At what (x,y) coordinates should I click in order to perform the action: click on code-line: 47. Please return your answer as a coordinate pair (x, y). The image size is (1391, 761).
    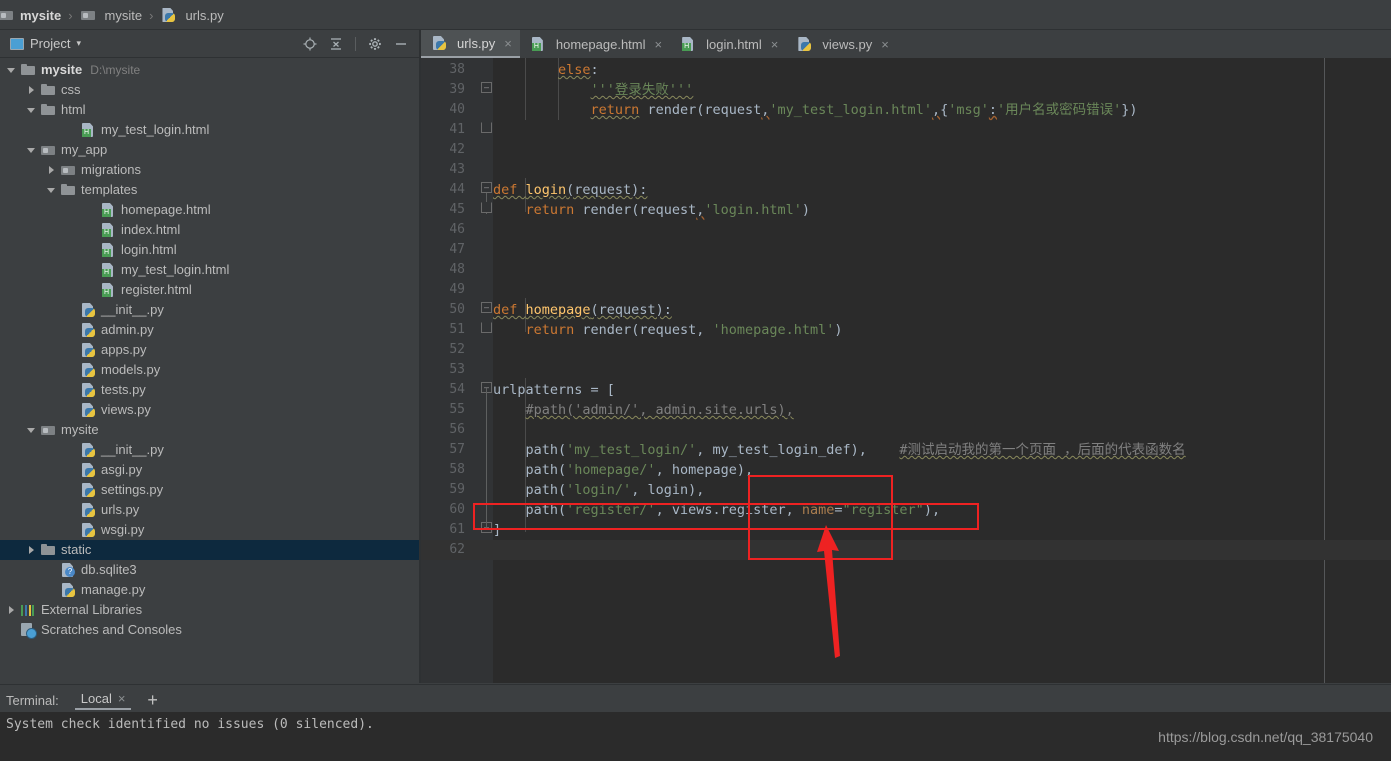
    Looking at the image, I should click on (906, 250).